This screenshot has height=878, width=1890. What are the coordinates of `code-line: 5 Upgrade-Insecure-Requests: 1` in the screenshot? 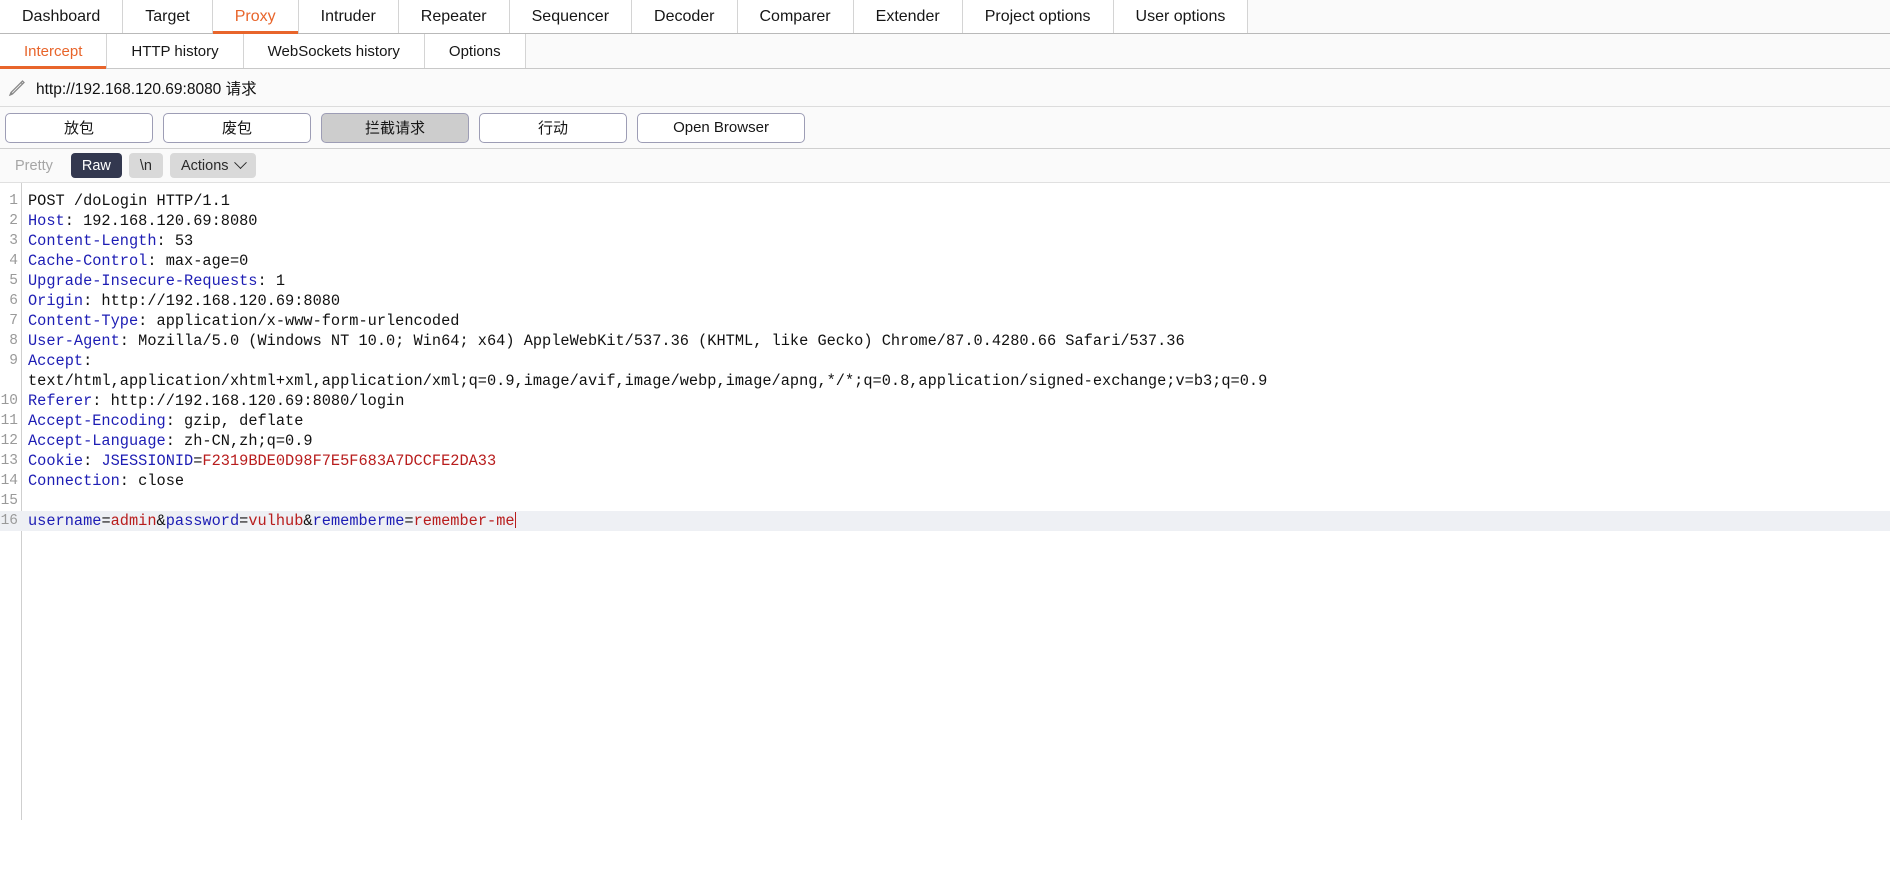 It's located at (945, 281).